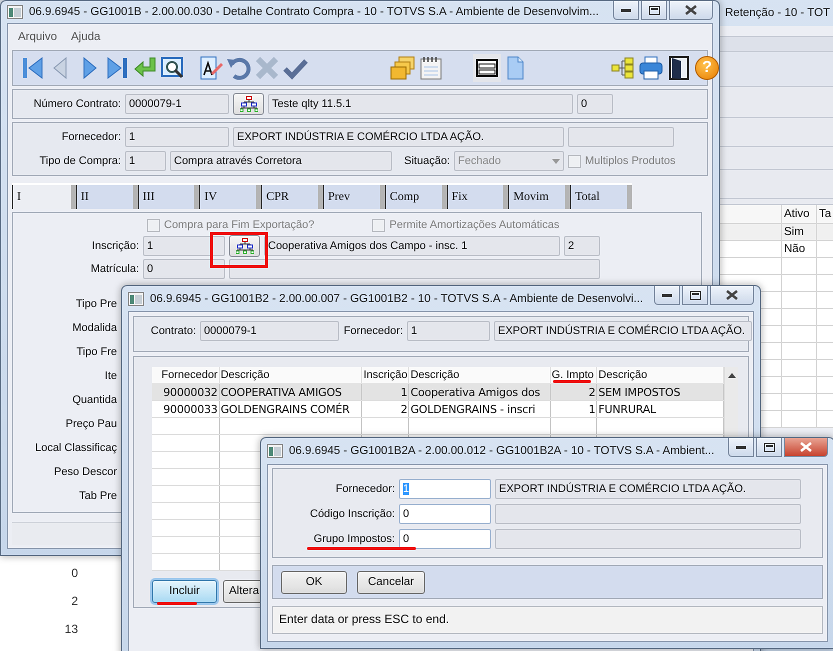  I want to click on tab: I, so click(44, 197).